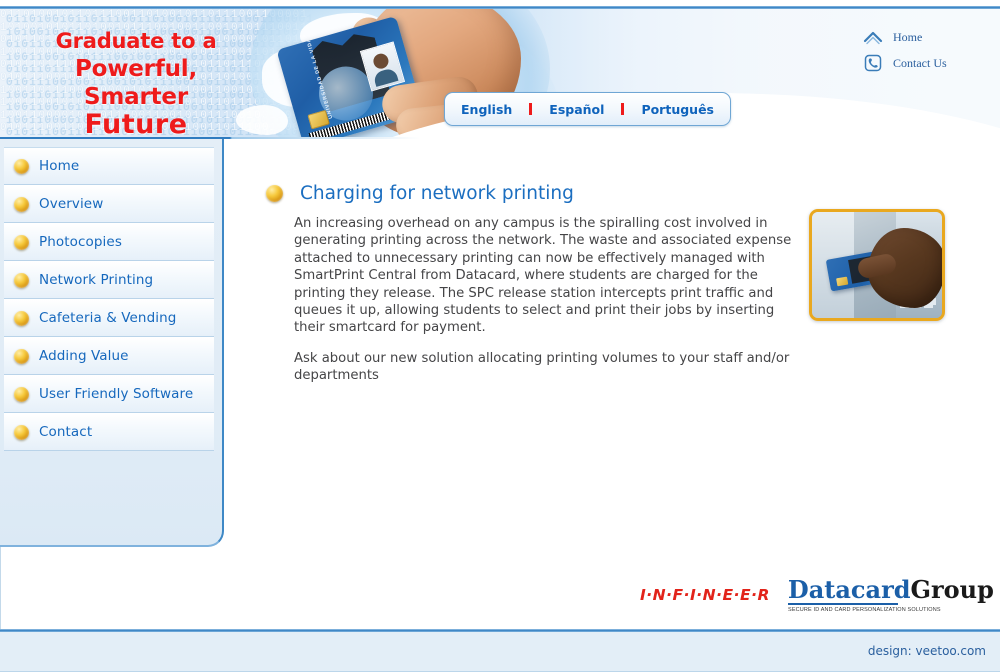 The width and height of the screenshot is (1000, 672). I want to click on portrait-face, so click(381, 61).